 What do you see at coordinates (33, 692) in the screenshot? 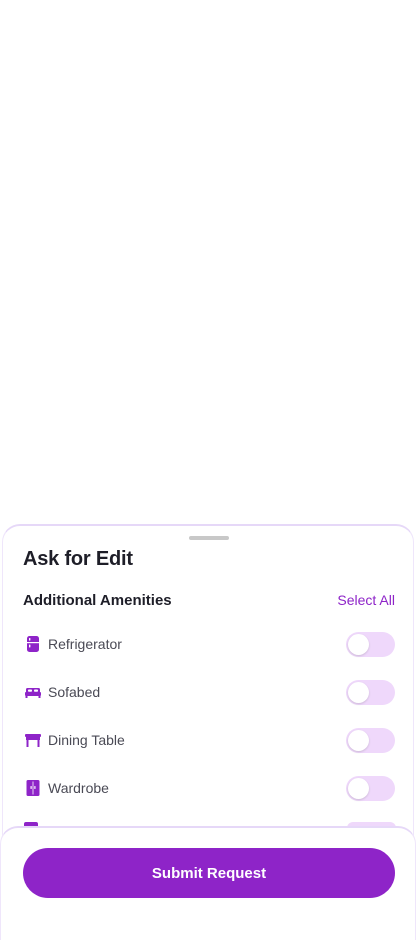
I see `sofabed-icon` at bounding box center [33, 692].